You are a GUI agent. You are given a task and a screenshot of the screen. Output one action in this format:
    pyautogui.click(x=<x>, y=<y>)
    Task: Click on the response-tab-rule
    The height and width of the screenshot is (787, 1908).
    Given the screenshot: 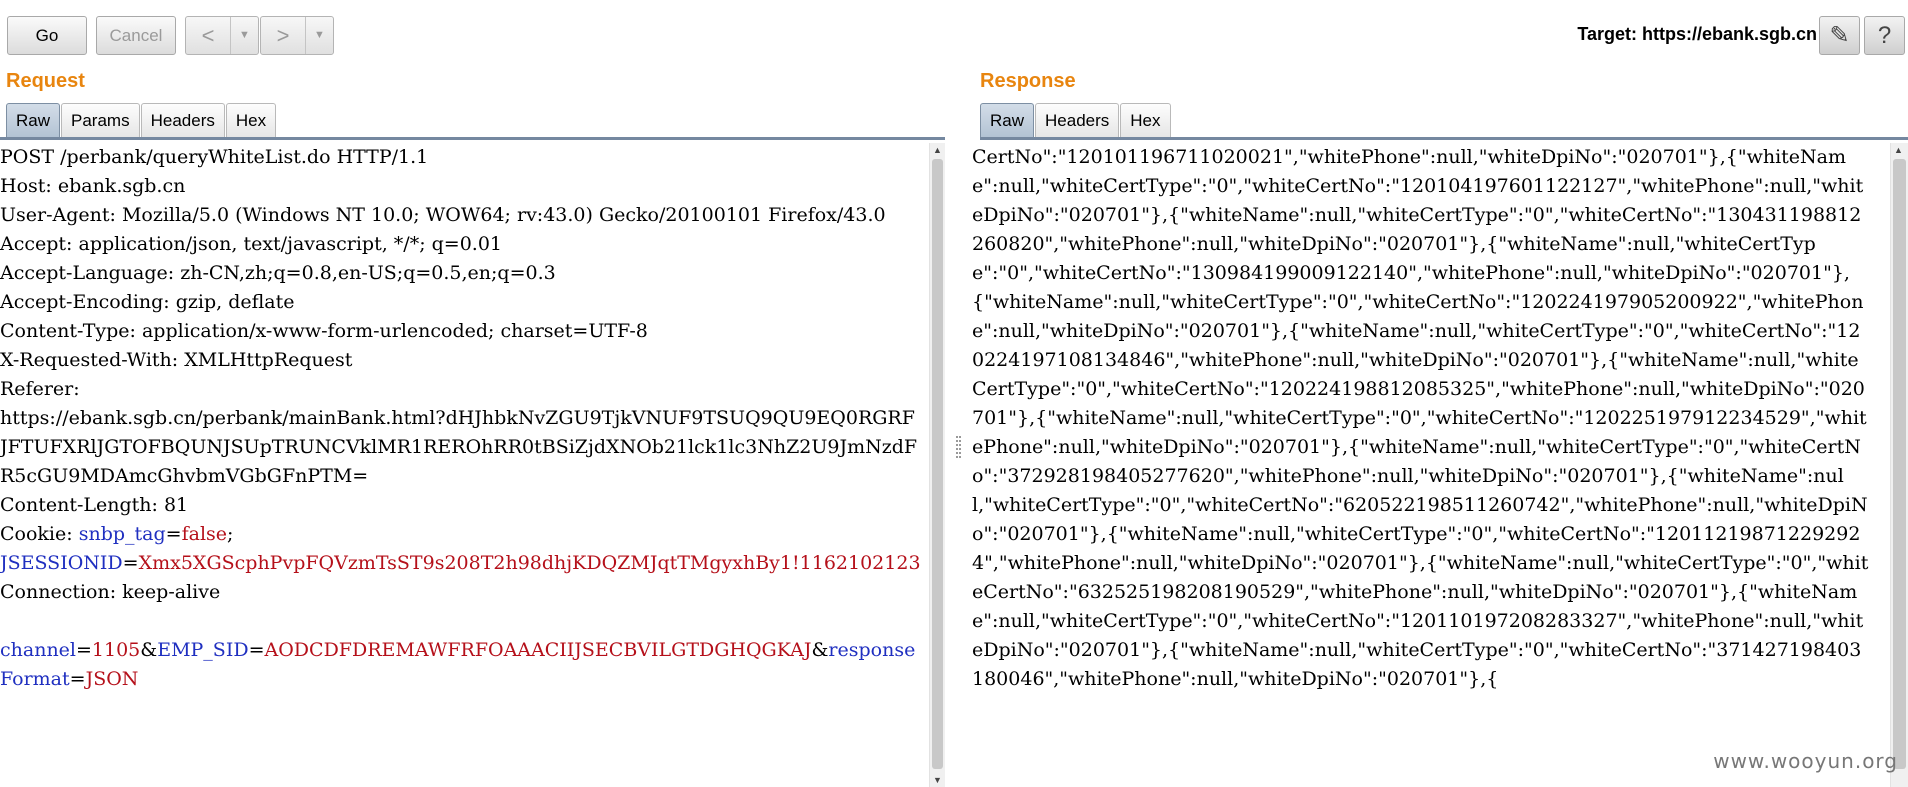 What is the action you would take?
    pyautogui.click(x=1444, y=138)
    